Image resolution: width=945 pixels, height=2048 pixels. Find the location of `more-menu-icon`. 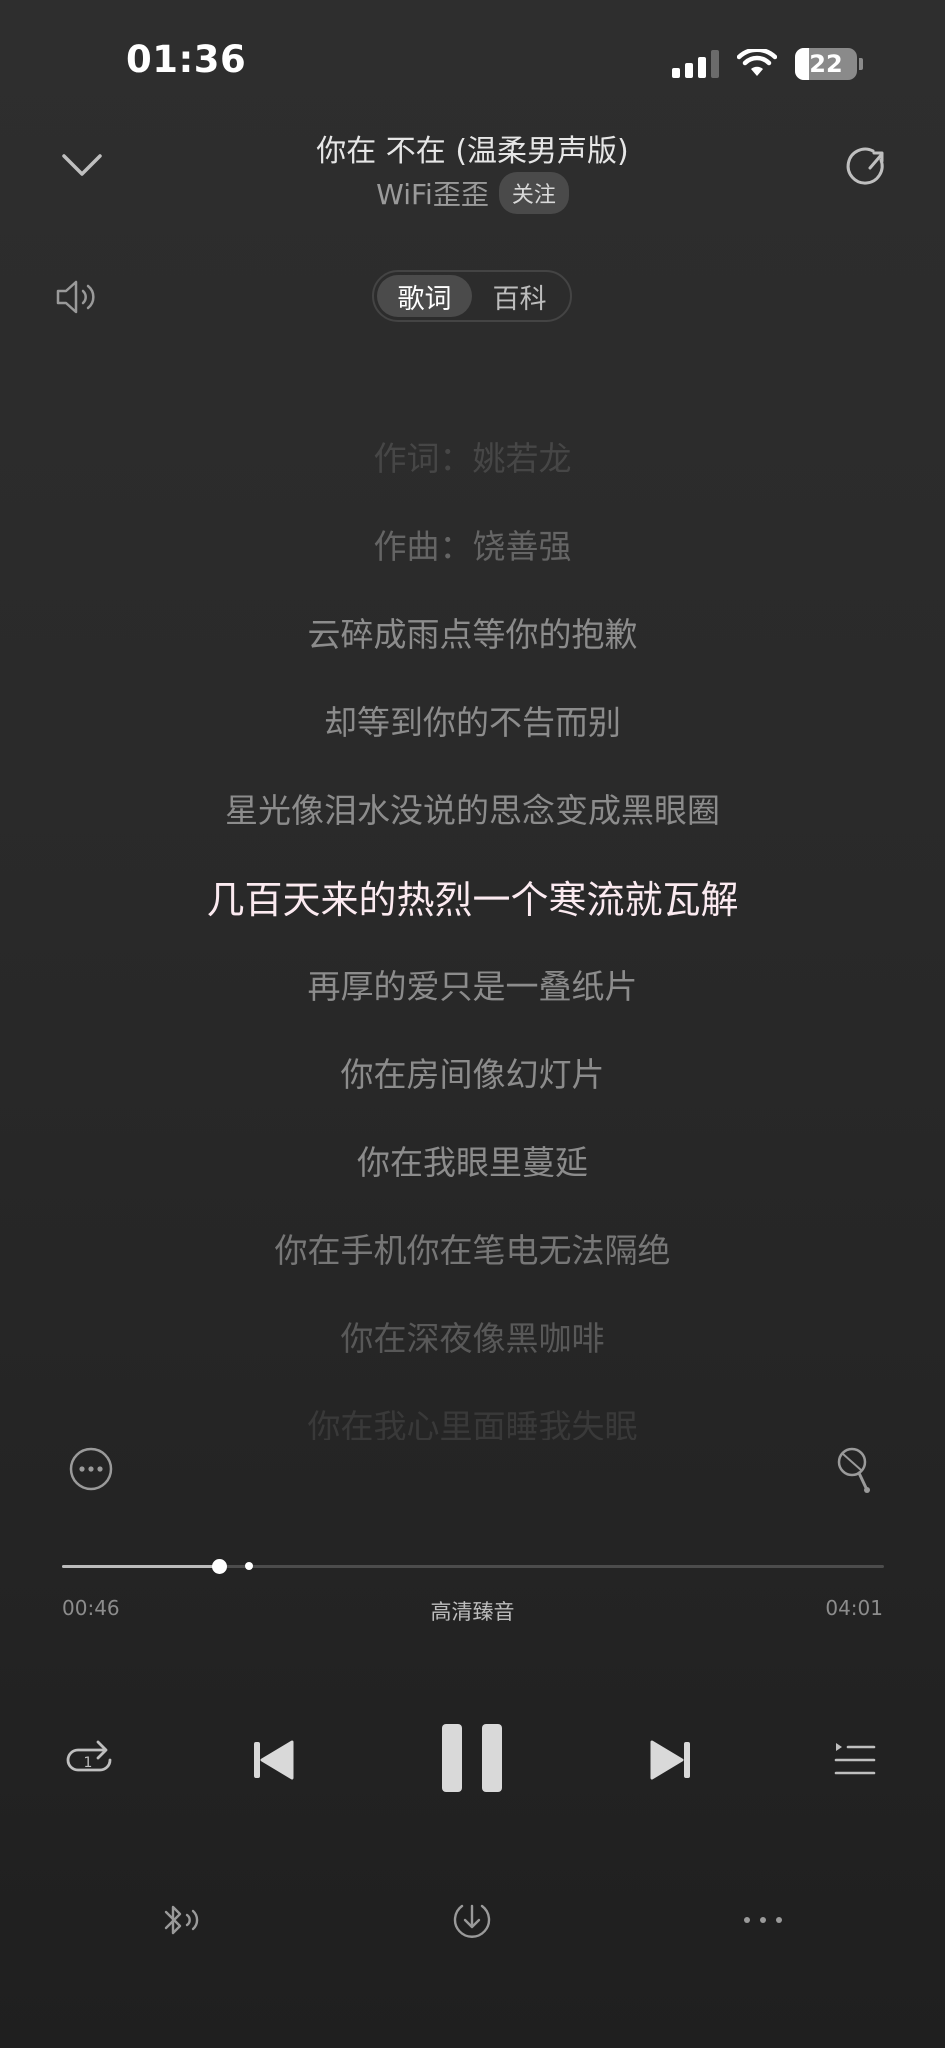

more-menu-icon is located at coordinates (763, 1920).